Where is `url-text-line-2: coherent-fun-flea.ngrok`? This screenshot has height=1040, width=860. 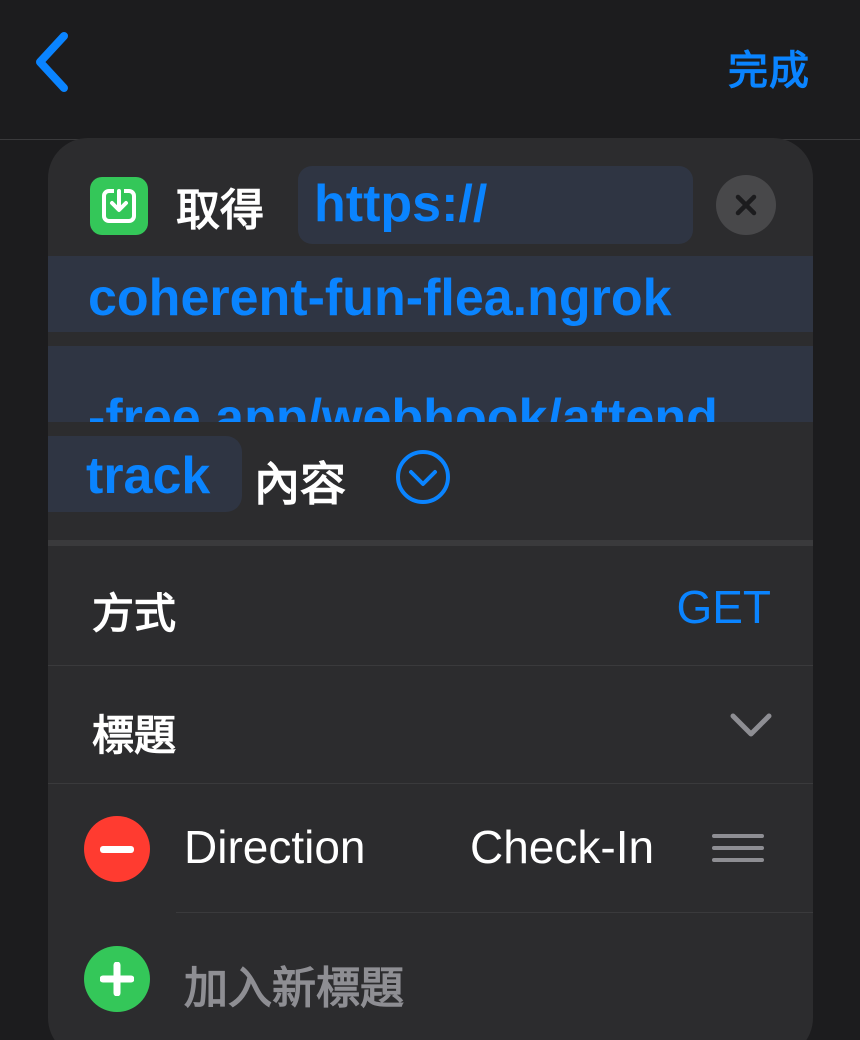 url-text-line-2: coherent-fun-flea.ngrok is located at coordinates (380, 298).